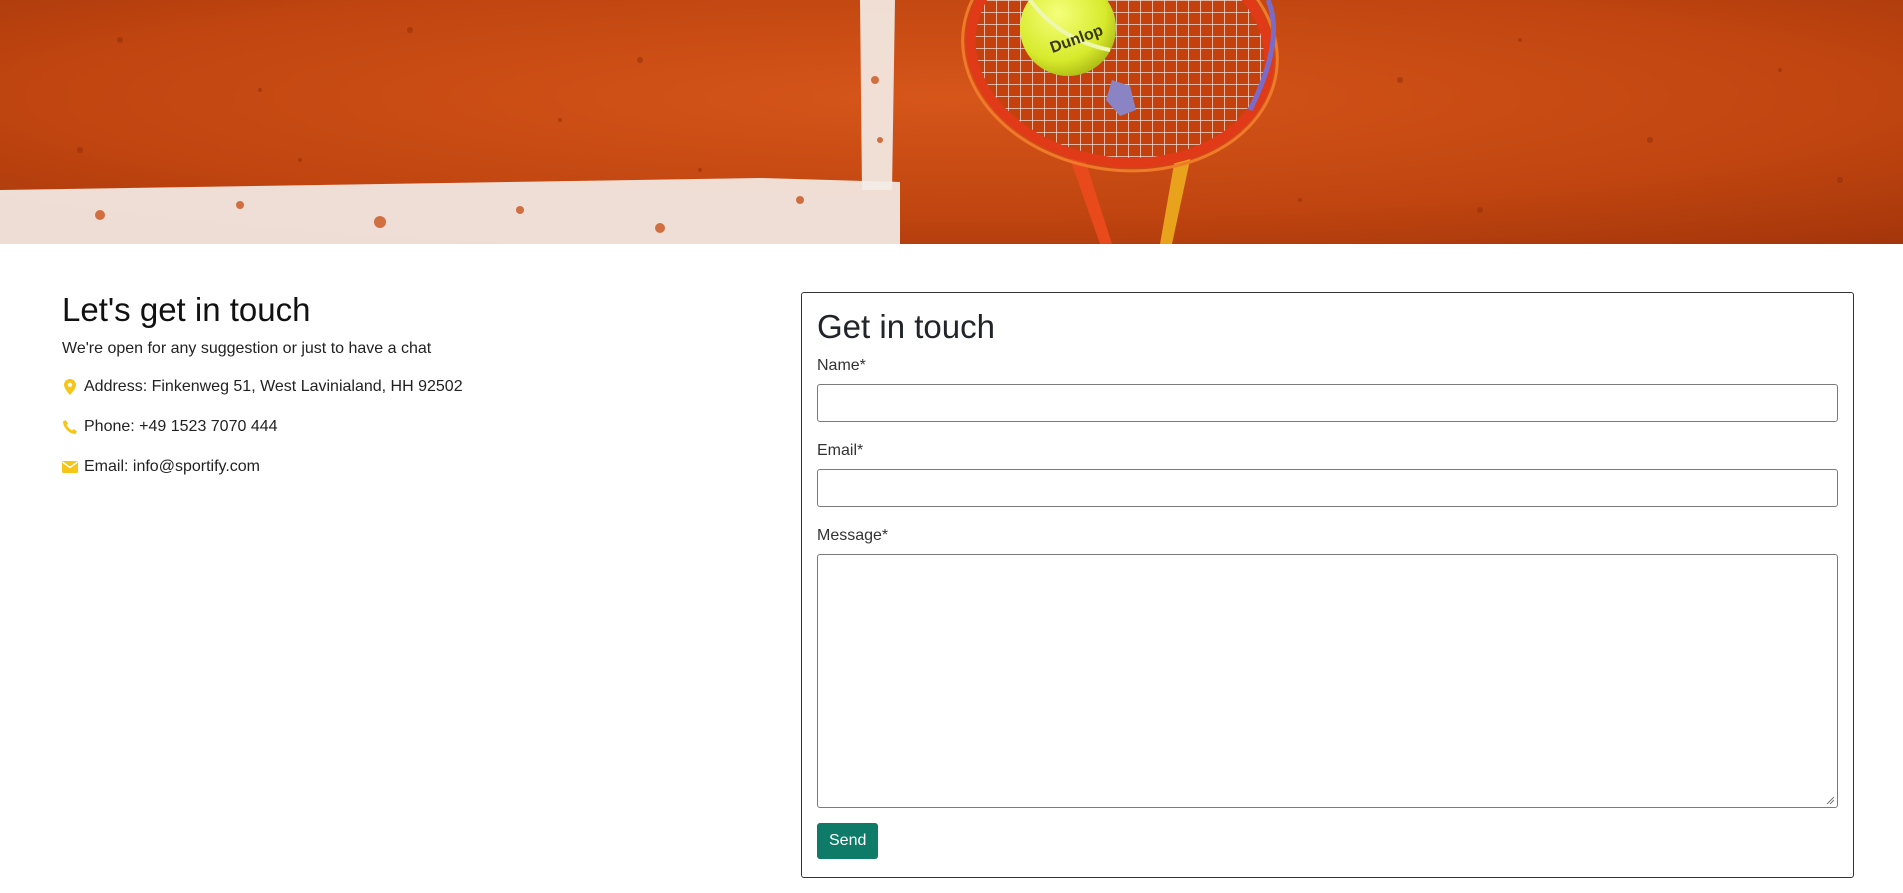  I want to click on message-label: Message*, so click(853, 535).